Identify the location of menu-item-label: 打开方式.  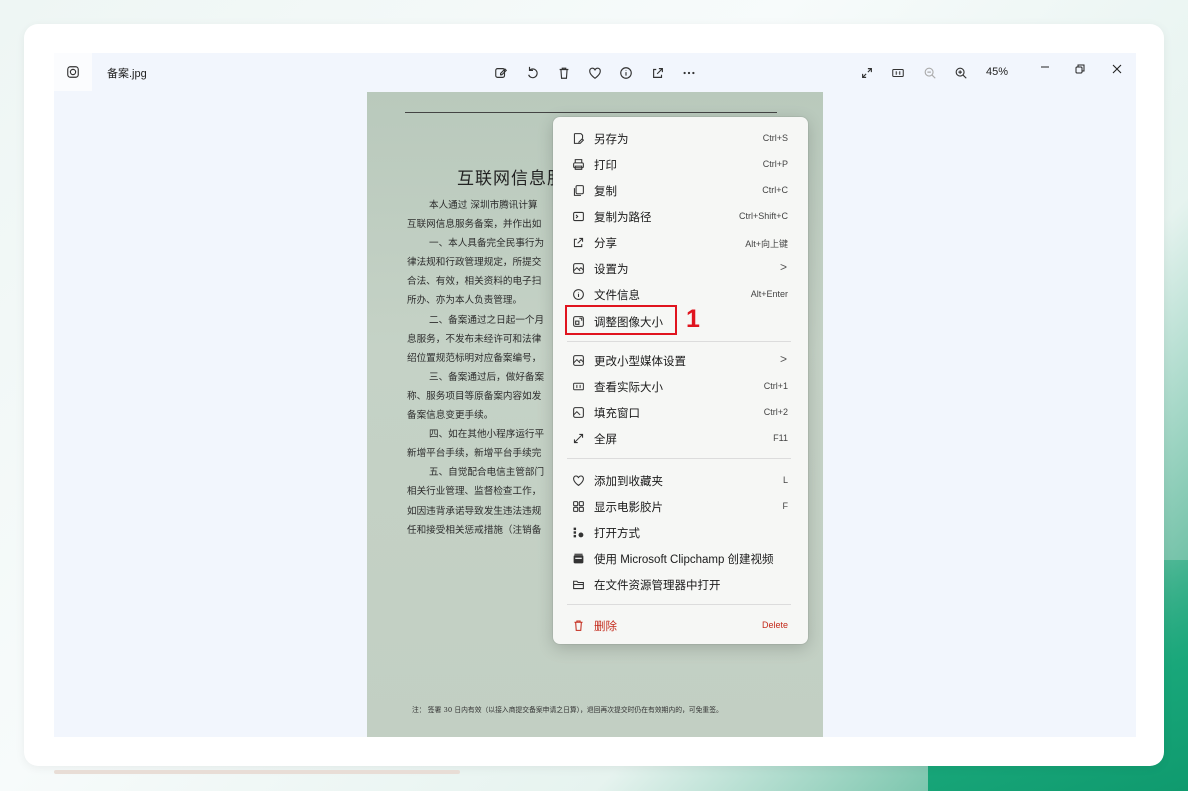
(617, 534).